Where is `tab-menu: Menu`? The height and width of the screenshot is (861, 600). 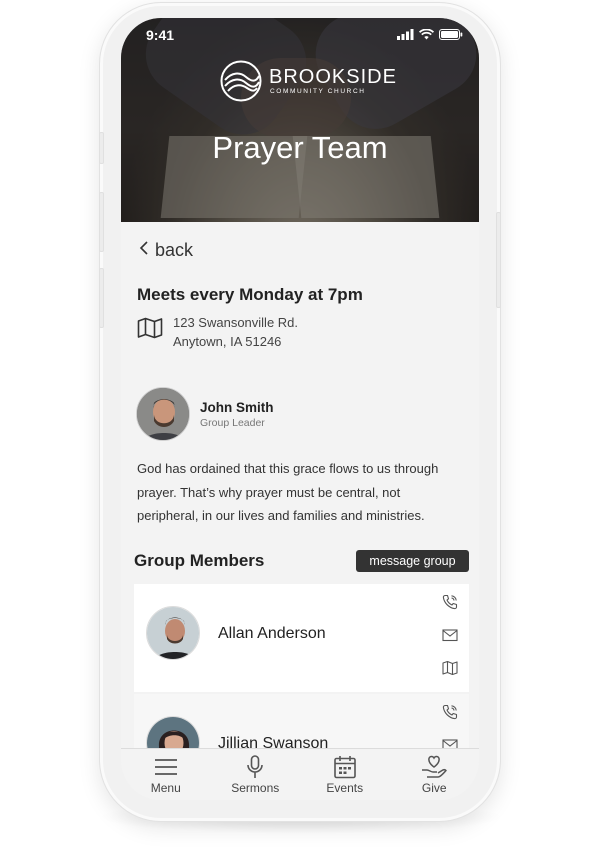
tab-menu: Menu is located at coordinates (166, 774).